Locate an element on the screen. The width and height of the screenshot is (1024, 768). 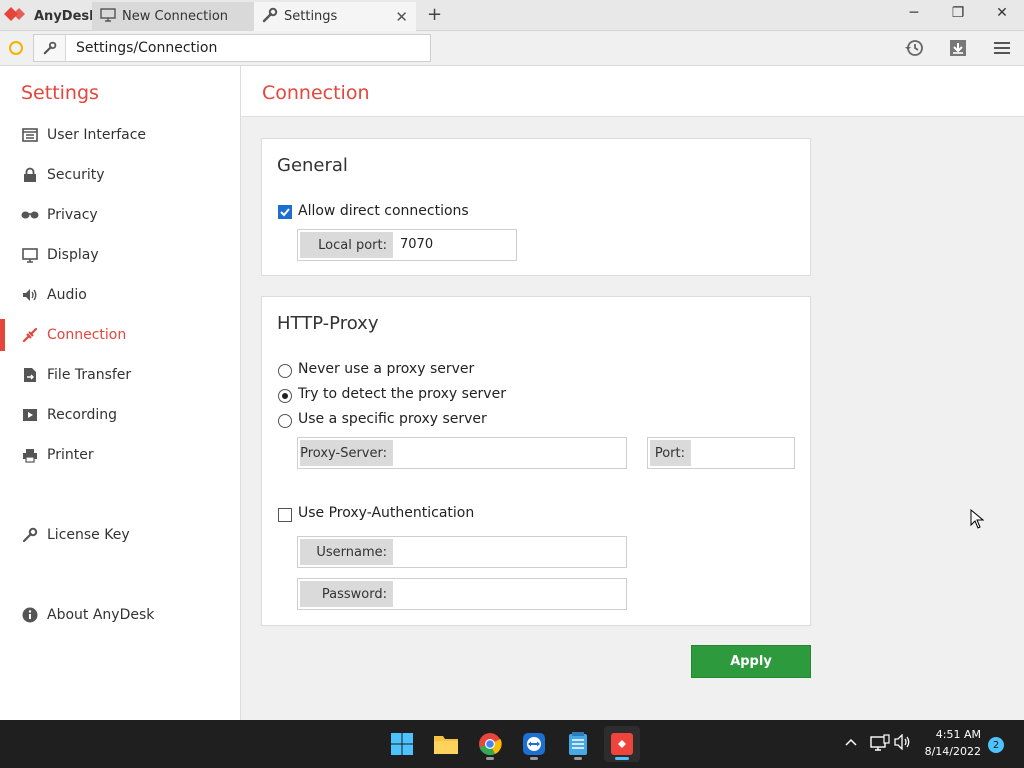
anydesk-brand: AnyDesk is located at coordinates (51, 16).